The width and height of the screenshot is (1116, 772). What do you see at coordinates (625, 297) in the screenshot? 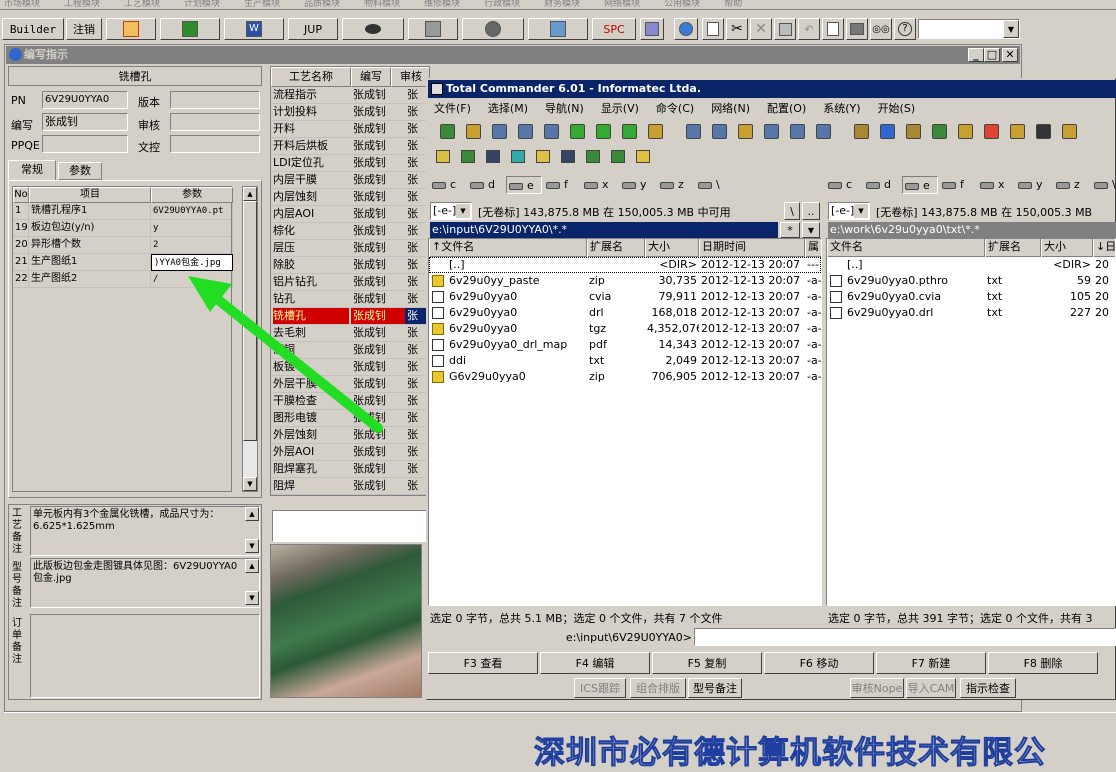
I see `file-row: 6v29u0yya0 cvia 79,911 2012-12-13 20:07 -a-` at bounding box center [625, 297].